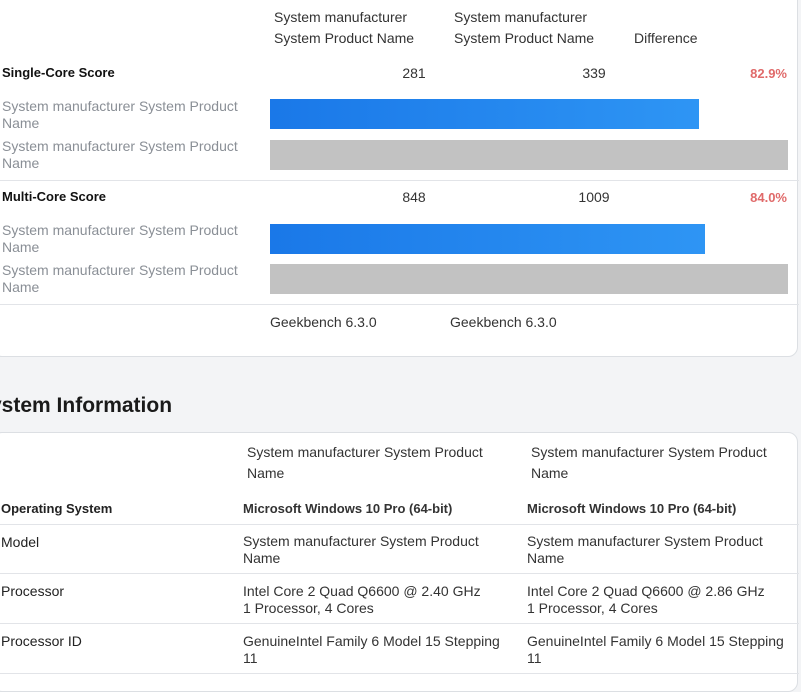  What do you see at coordinates (653, 463) in the screenshot?
I see `sys-device-b-header: System manufacturer System Product Name` at bounding box center [653, 463].